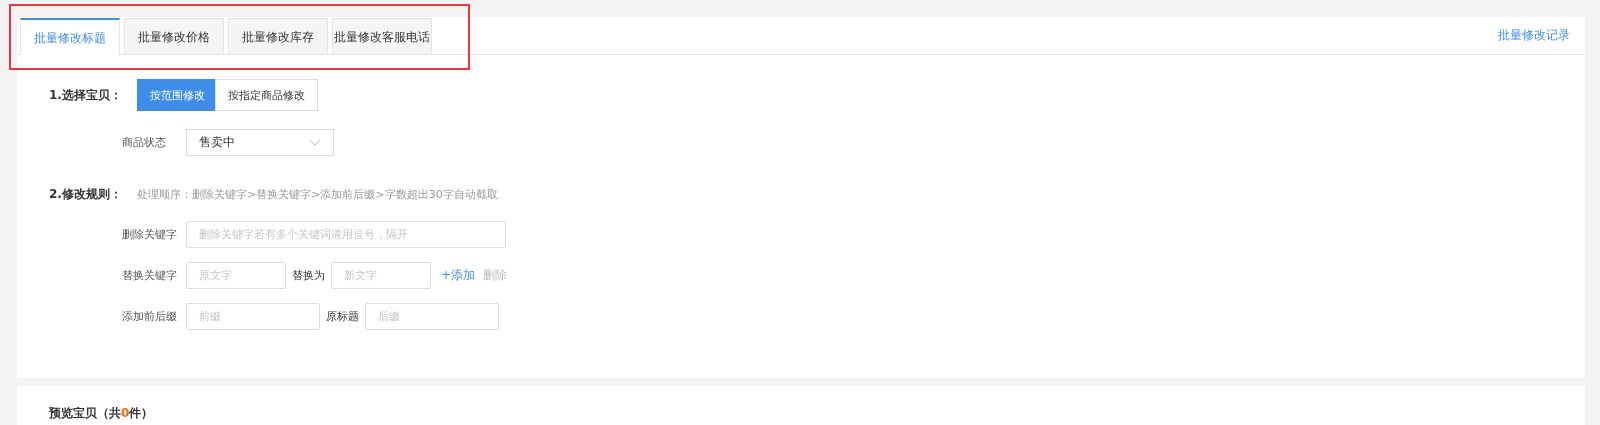 Image resolution: width=1600 pixels, height=425 pixels. What do you see at coordinates (86, 194) in the screenshot?
I see `section-label: 2.修改规则：` at bounding box center [86, 194].